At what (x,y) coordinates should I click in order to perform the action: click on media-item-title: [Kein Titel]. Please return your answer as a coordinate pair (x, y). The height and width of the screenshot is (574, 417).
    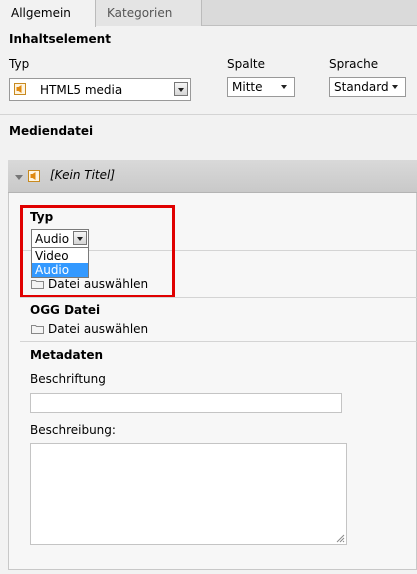
    Looking at the image, I should click on (83, 175).